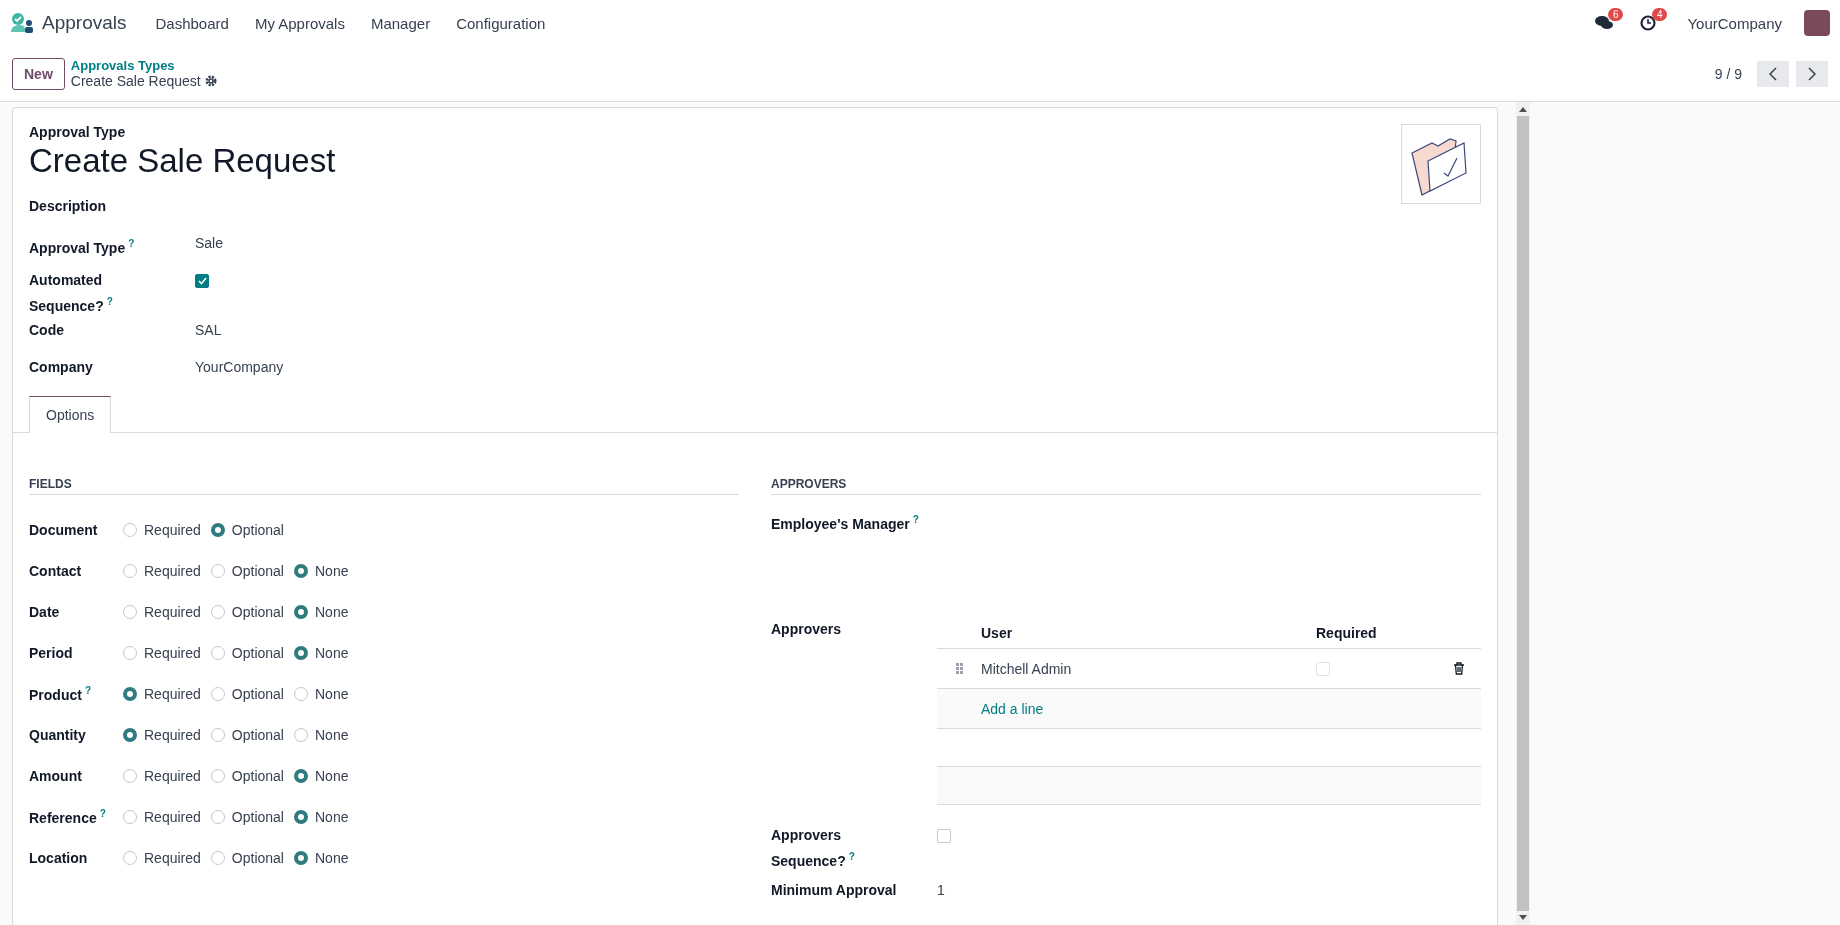 The width and height of the screenshot is (1840, 925). Describe the element at coordinates (183, 161) in the screenshot. I see `record-title: Create Sale Request` at that location.